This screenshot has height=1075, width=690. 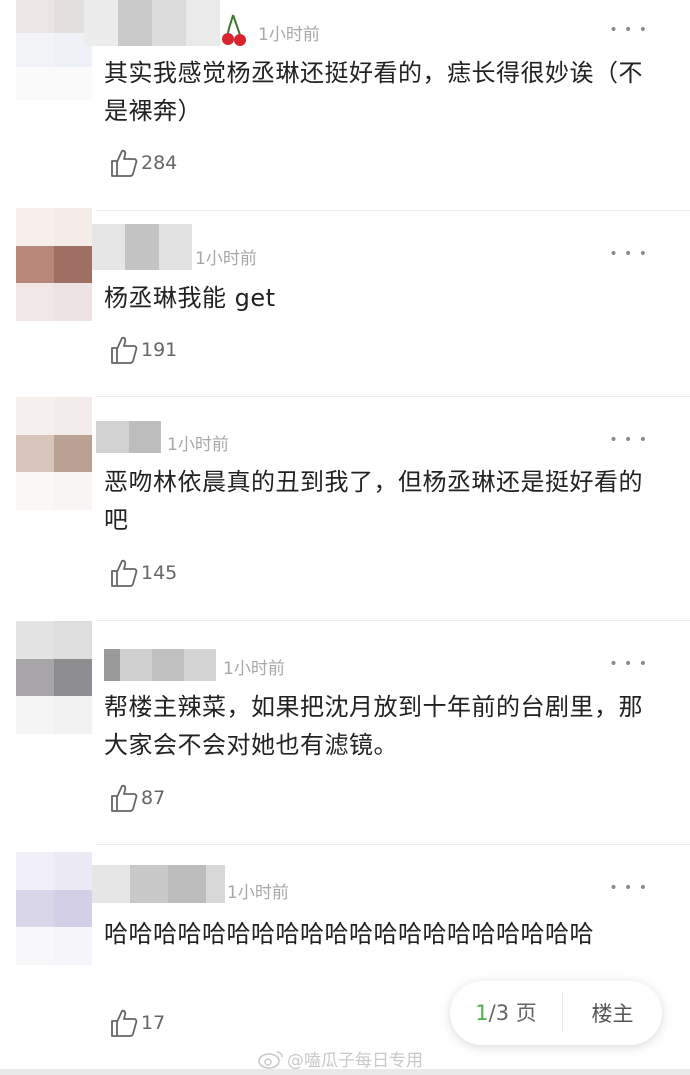 I want to click on comment-text: 哈哈哈哈哈哈哈哈哈哈哈哈哈哈哈哈哈哈哈哈, so click(x=349, y=934).